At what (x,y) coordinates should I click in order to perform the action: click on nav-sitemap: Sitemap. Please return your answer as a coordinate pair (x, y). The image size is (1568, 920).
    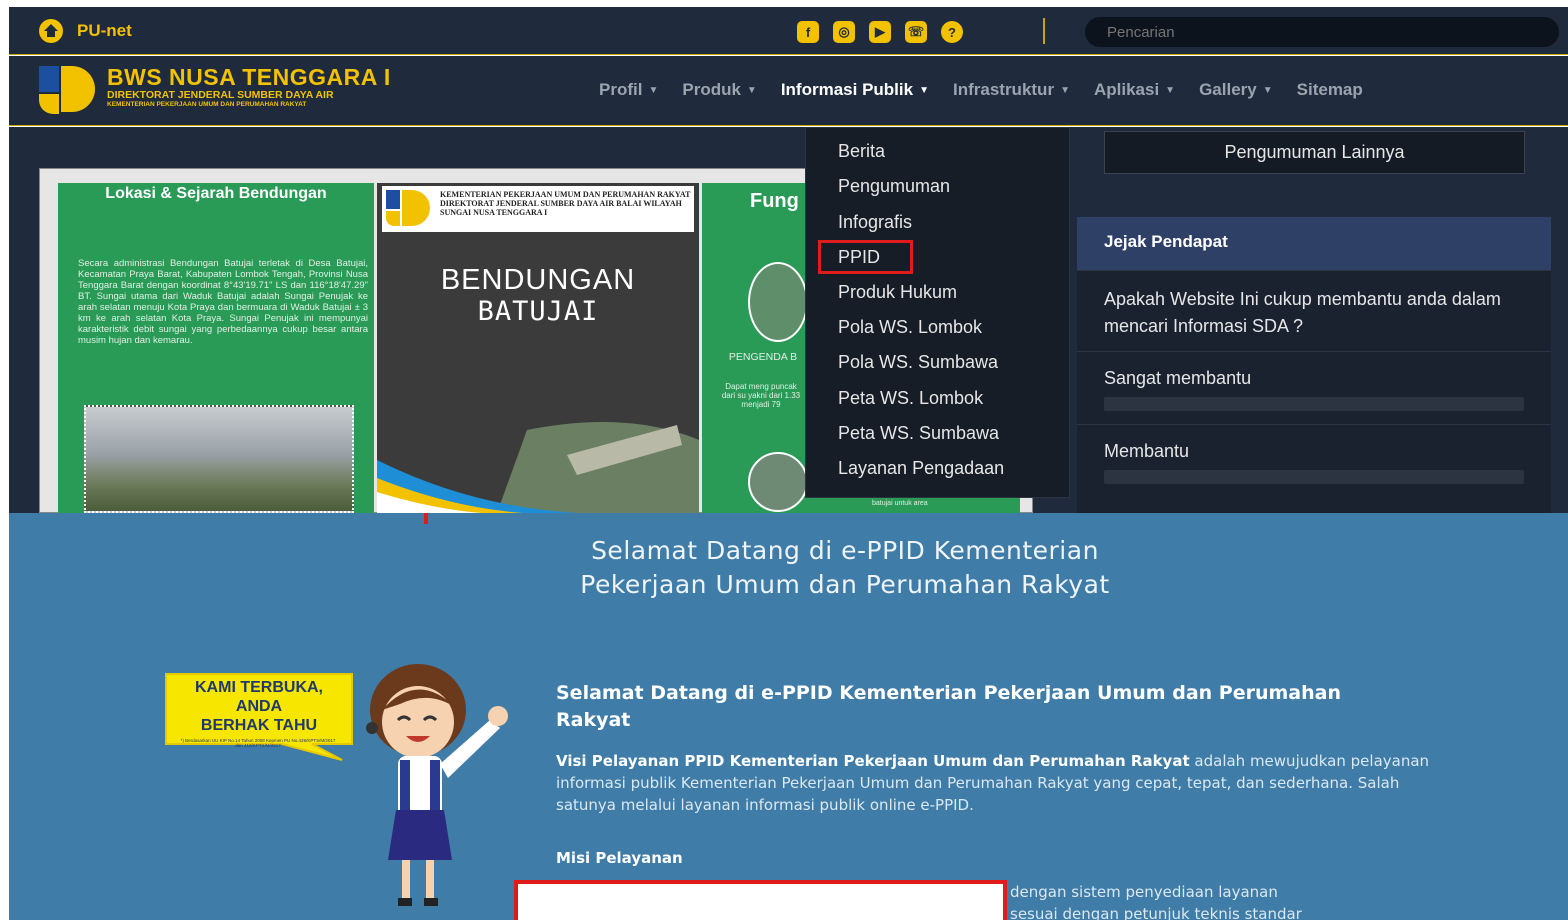
    Looking at the image, I should click on (1330, 90).